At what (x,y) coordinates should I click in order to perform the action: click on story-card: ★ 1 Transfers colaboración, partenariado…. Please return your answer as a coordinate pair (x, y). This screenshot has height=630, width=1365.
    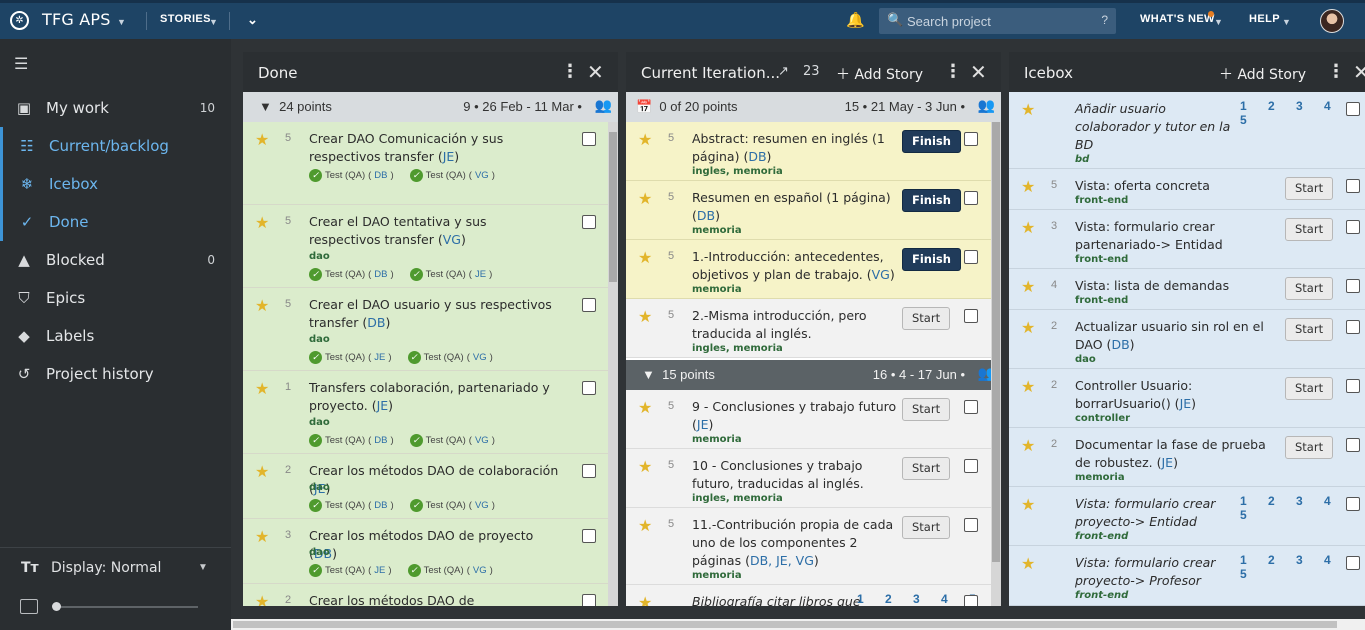
    Looking at the image, I should click on (430, 412).